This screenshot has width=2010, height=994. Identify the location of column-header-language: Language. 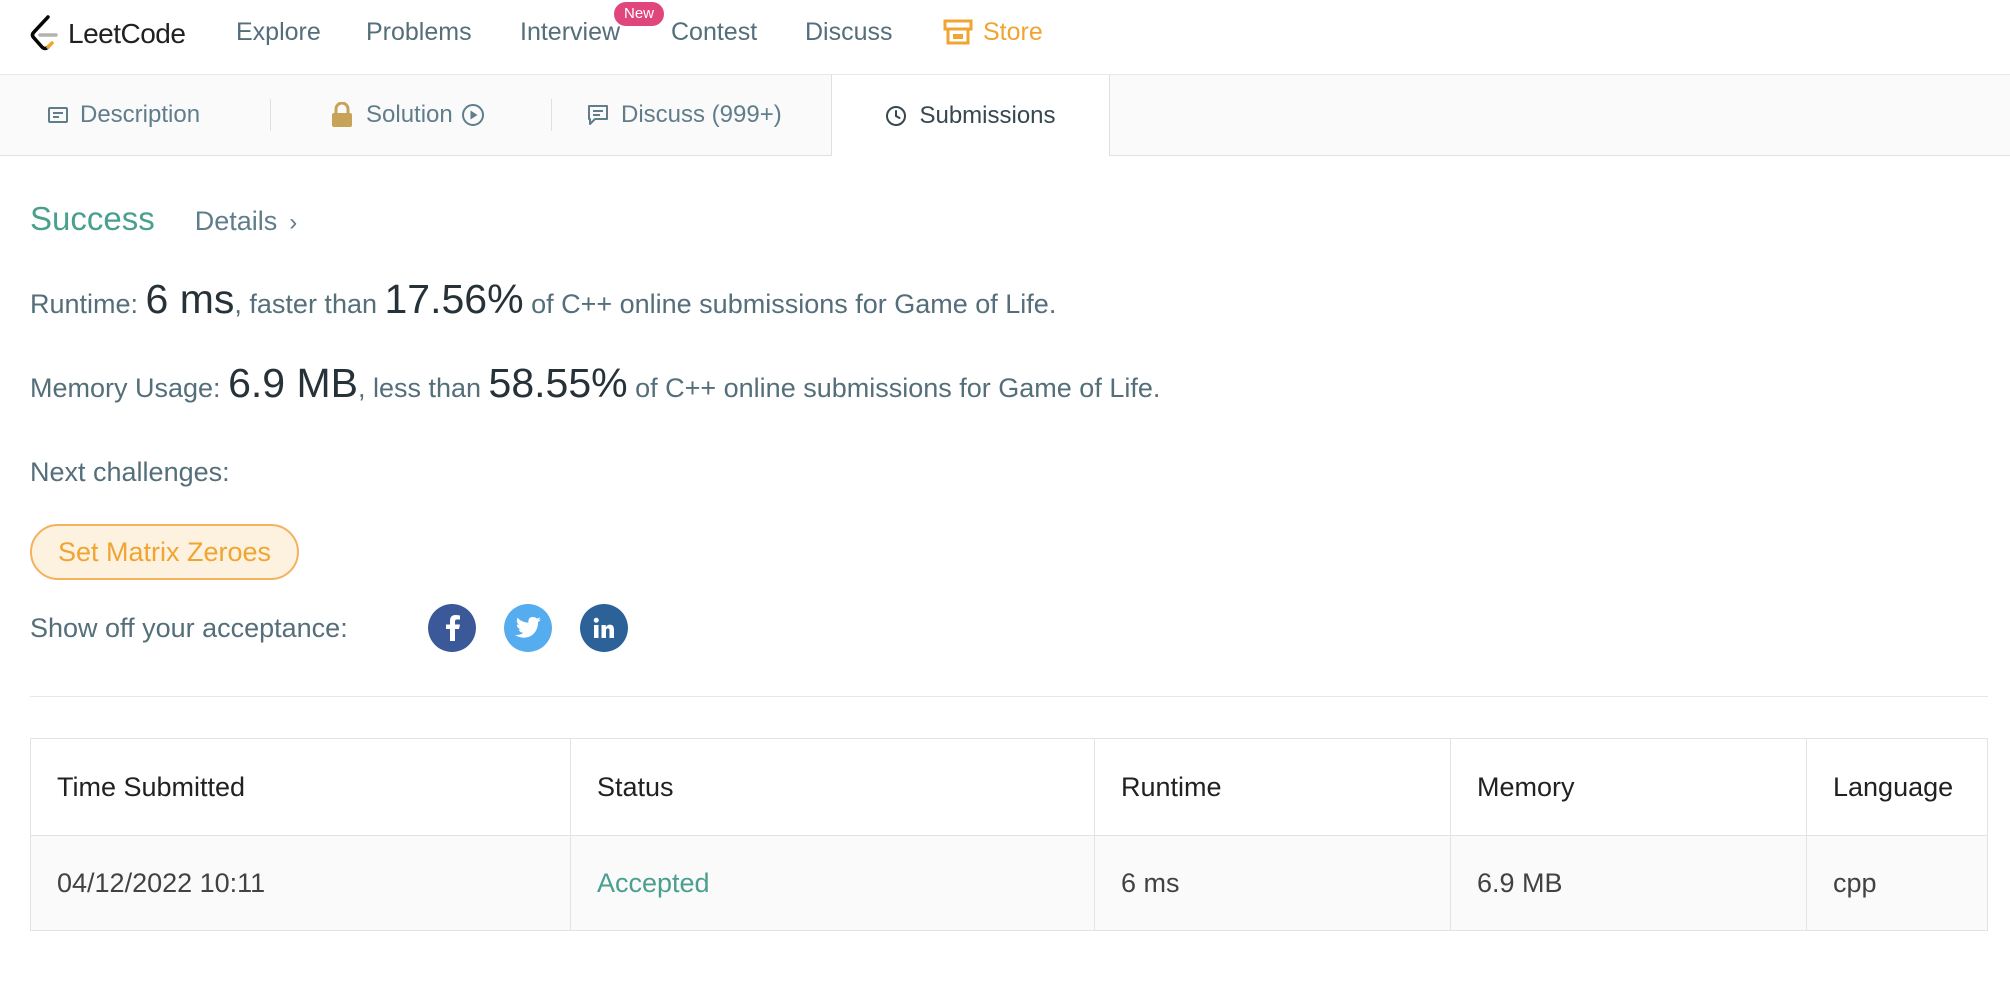
(1897, 787).